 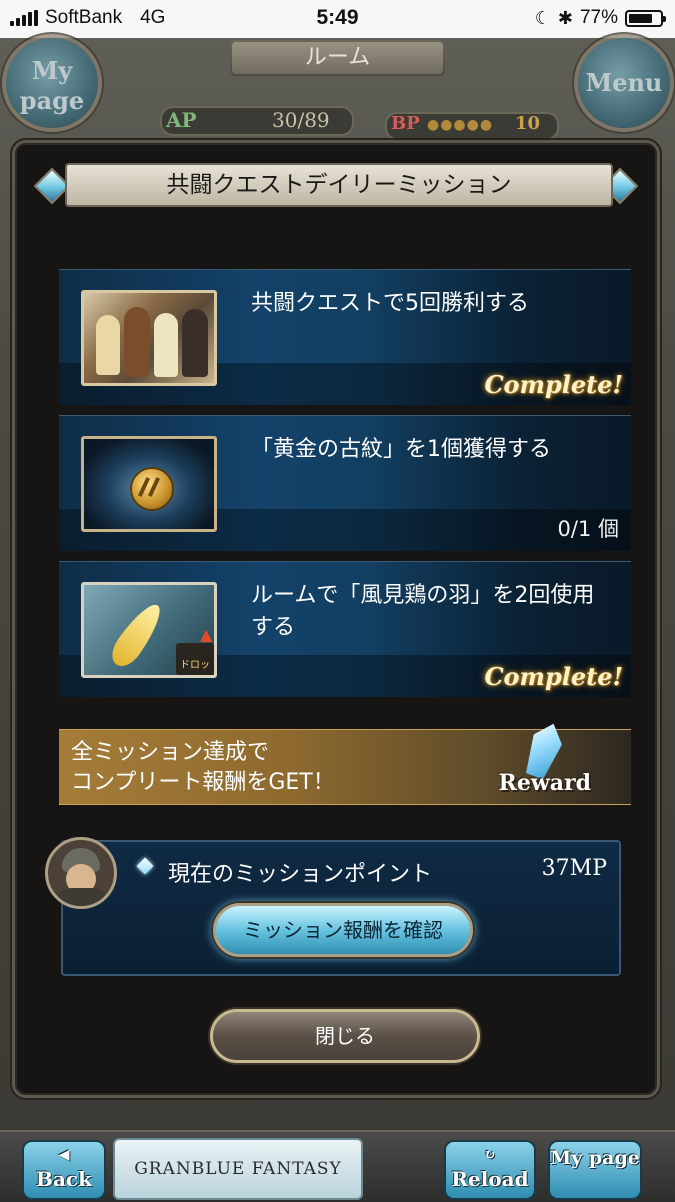 What do you see at coordinates (588, 529) in the screenshot?
I see `progress-label: 0/1 個` at bounding box center [588, 529].